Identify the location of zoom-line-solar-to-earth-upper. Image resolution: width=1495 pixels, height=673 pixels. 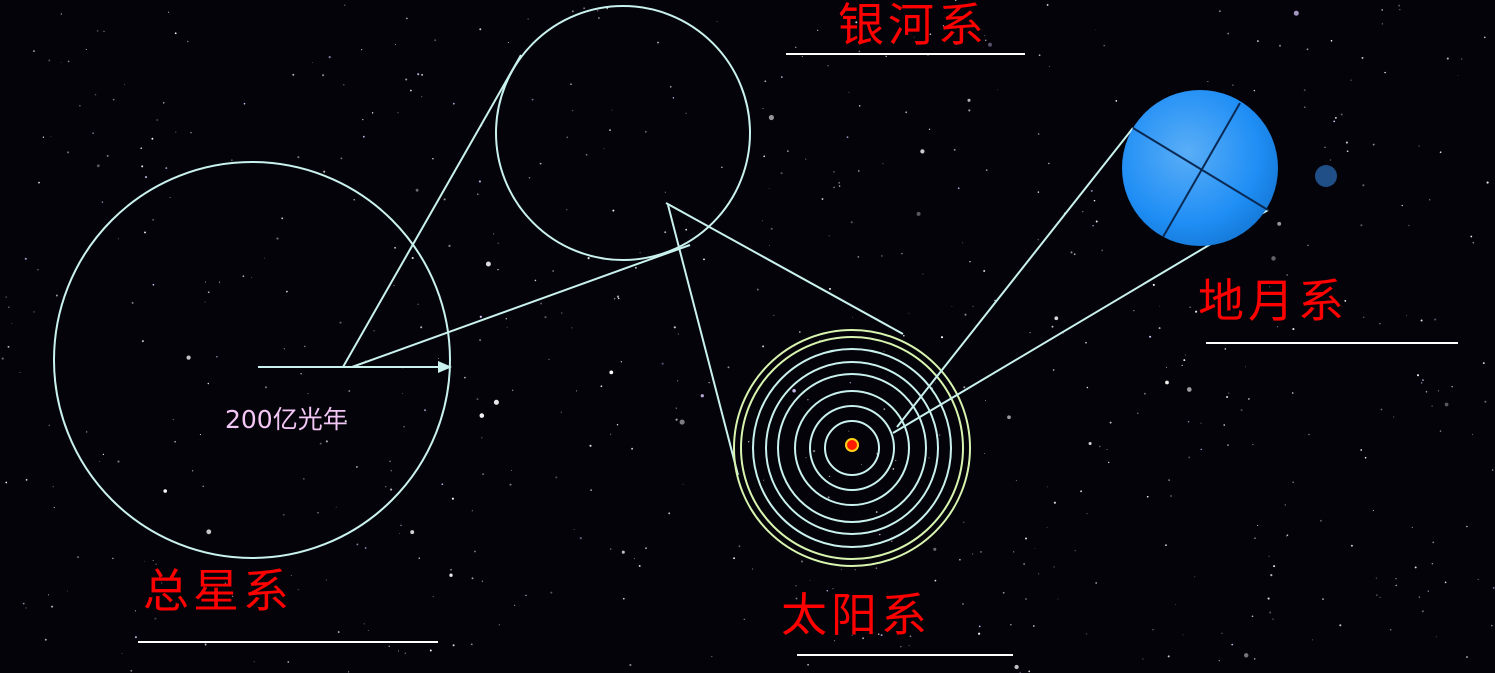
(1015, 277).